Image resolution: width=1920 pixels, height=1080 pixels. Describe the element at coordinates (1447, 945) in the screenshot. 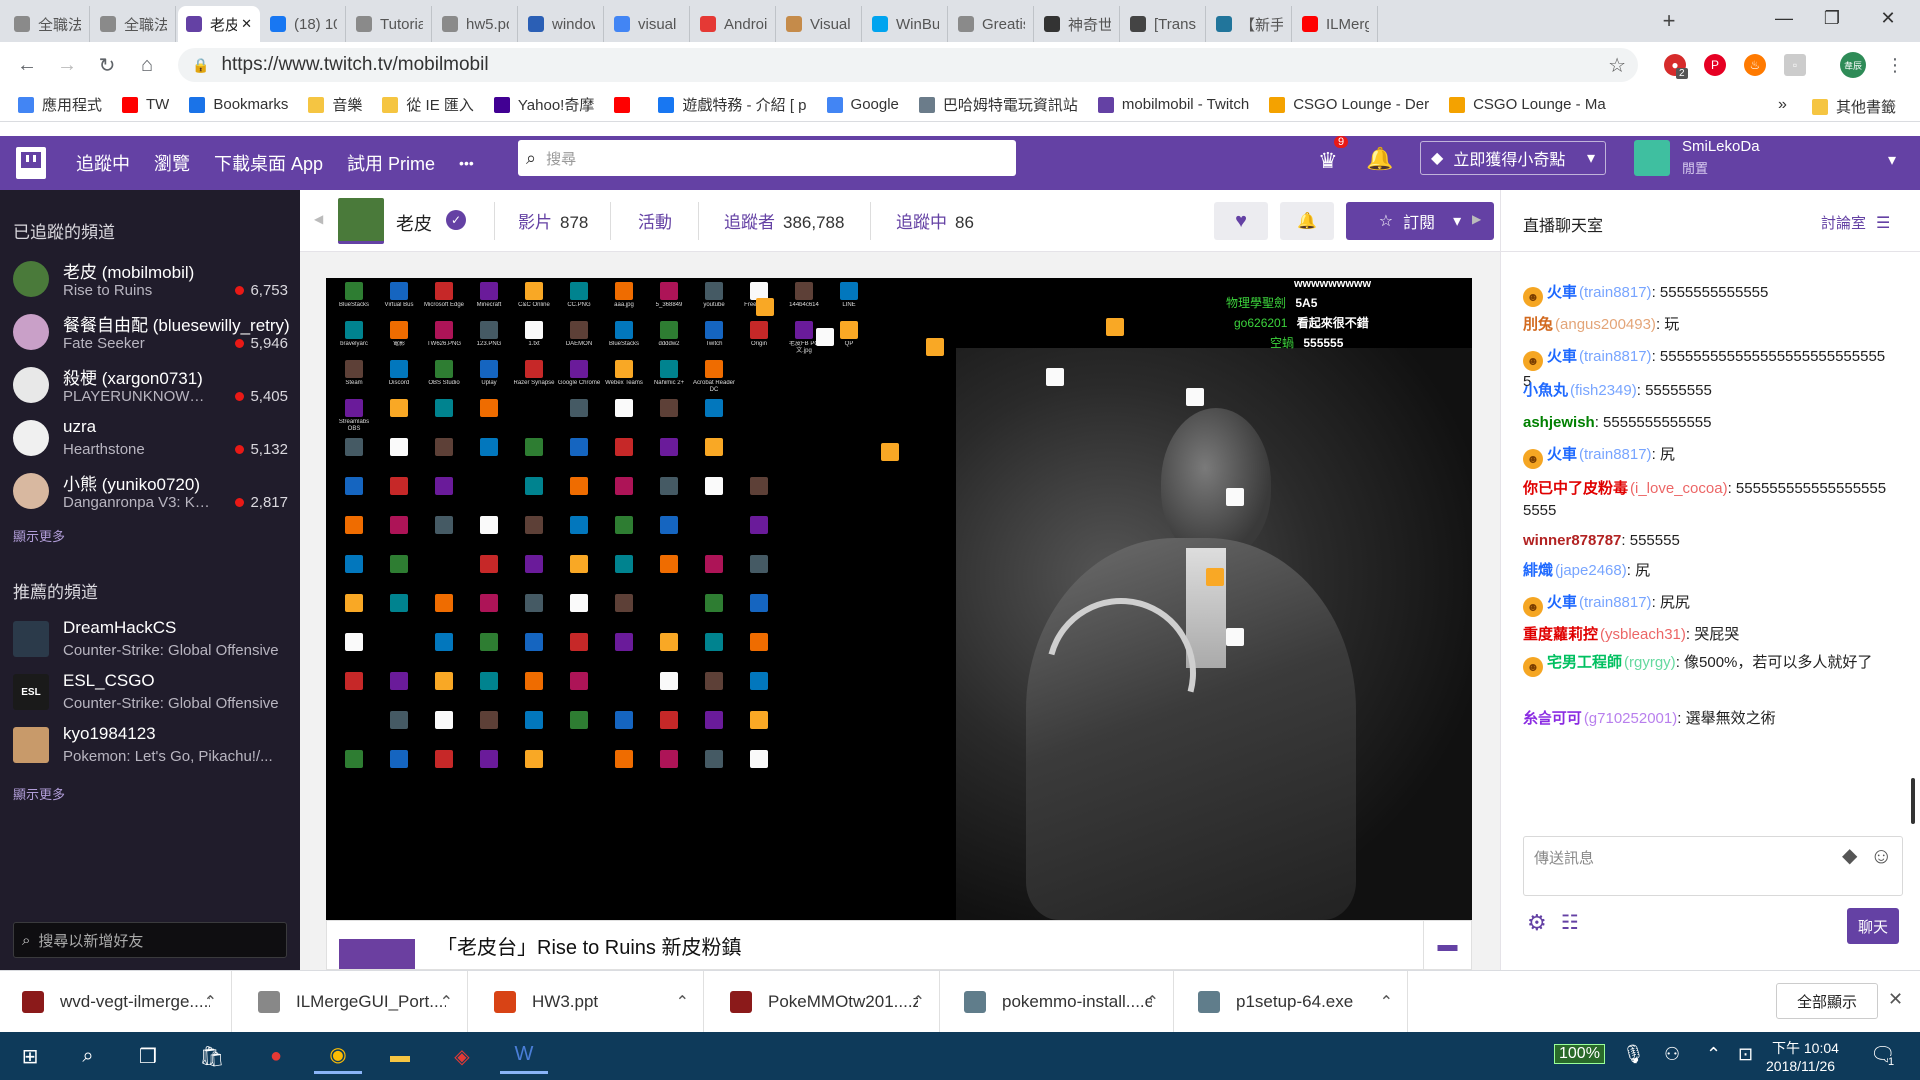

I see `comment-icon: ▬` at that location.